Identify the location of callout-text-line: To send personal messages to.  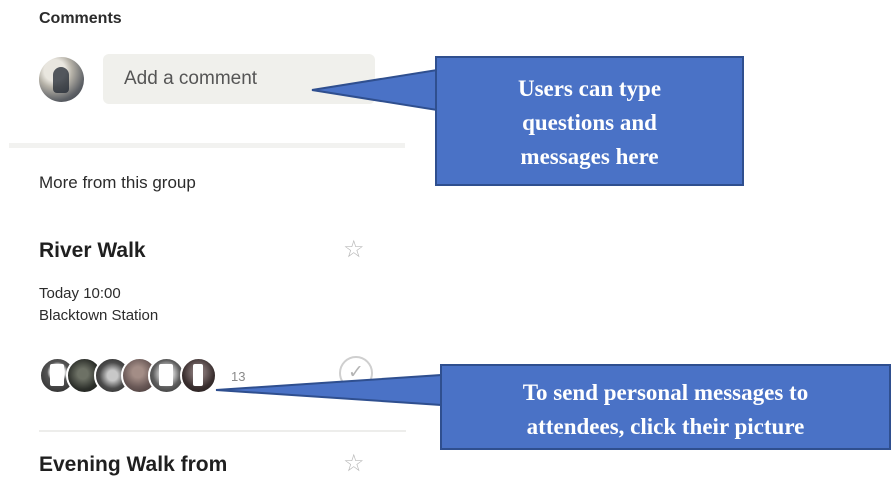
(665, 392).